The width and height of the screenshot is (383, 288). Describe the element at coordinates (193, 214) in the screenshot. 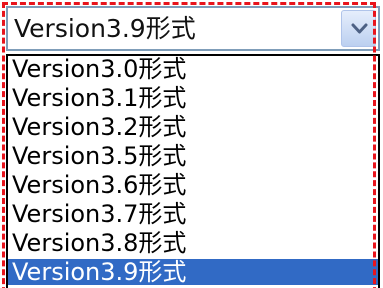

I see `option-version-3-7: Version3.7形式` at that location.